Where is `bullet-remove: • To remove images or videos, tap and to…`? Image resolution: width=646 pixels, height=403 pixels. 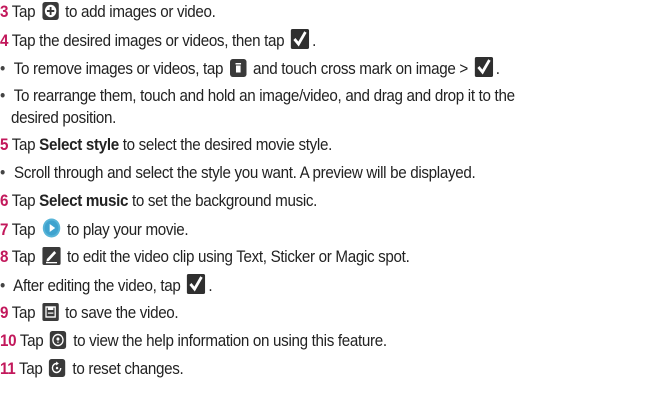 bullet-remove: • To remove images or videos, tap and to… is located at coordinates (250, 68).